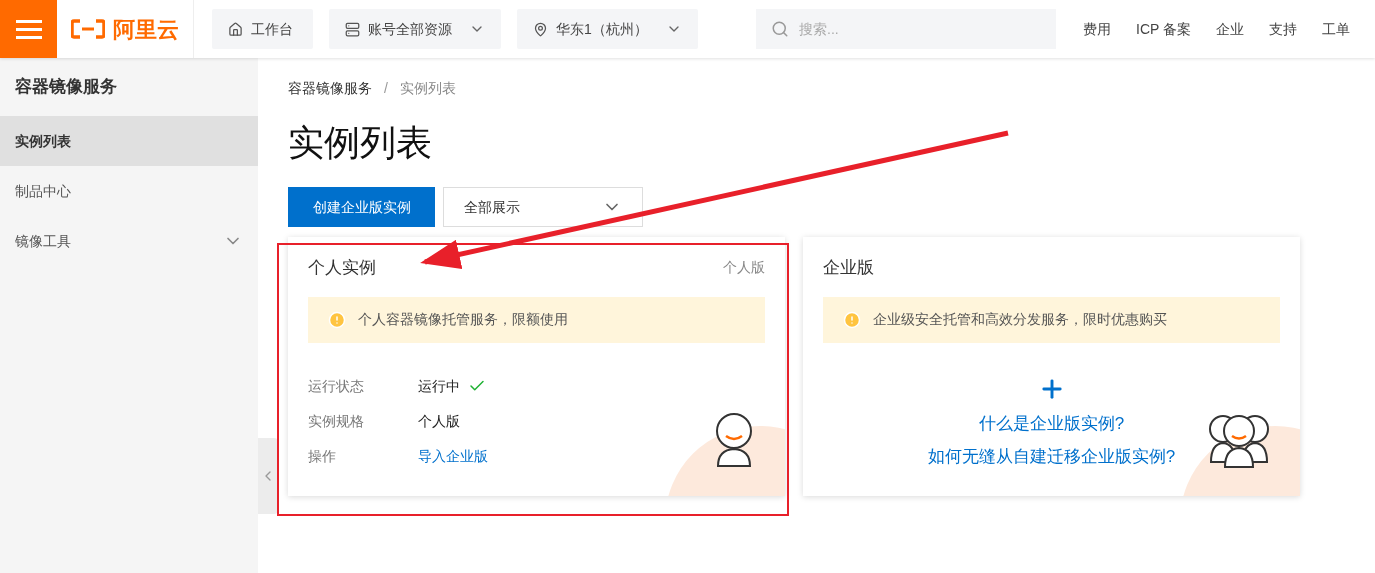 The image size is (1375, 573). What do you see at coordinates (780, 29) in the screenshot?
I see `search-icon` at bounding box center [780, 29].